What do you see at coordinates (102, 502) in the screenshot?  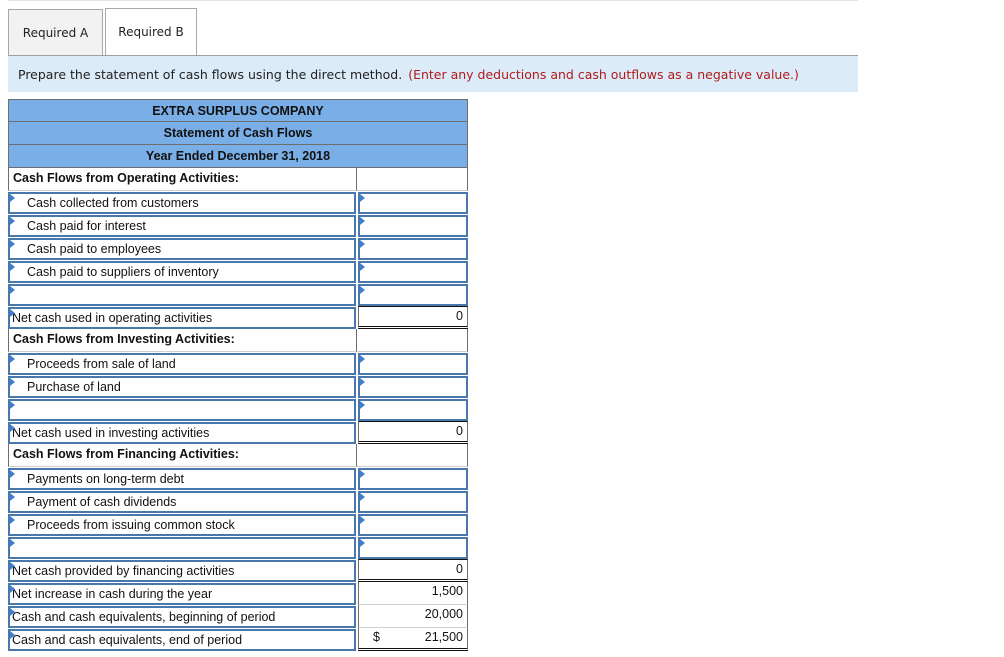 I see `line-item-label: Payment of cash dividends` at bounding box center [102, 502].